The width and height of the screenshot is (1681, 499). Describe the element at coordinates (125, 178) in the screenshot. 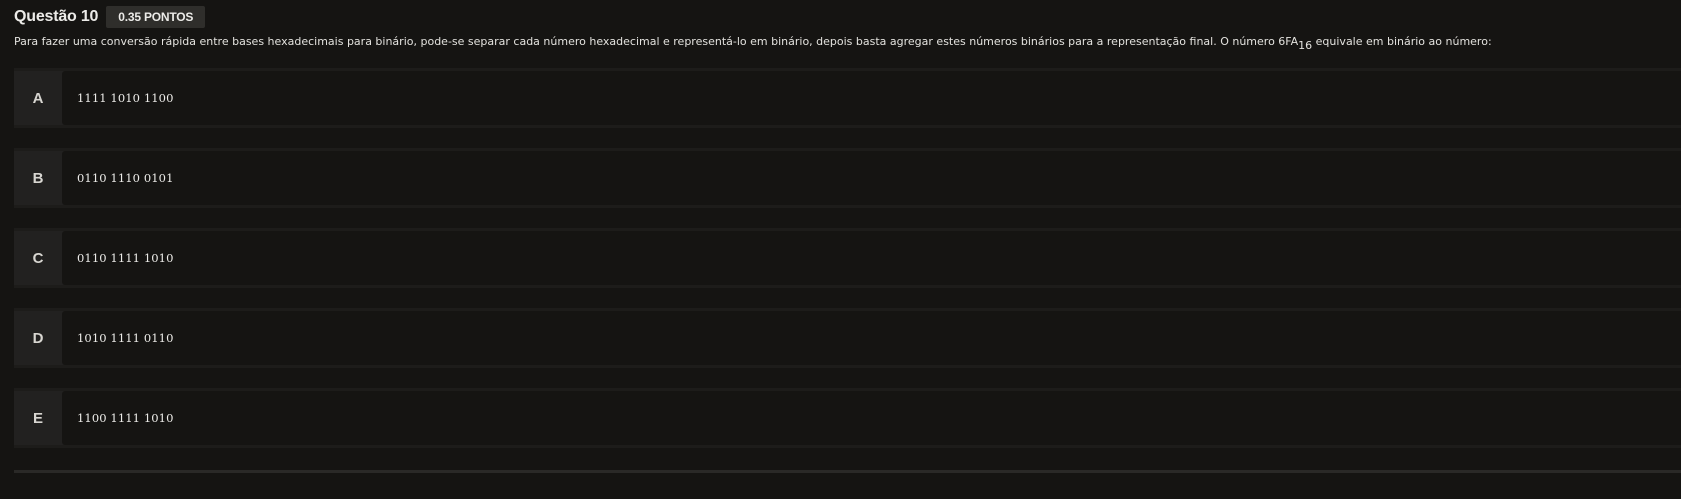

I see `option-text: 0110 1110 0101` at that location.